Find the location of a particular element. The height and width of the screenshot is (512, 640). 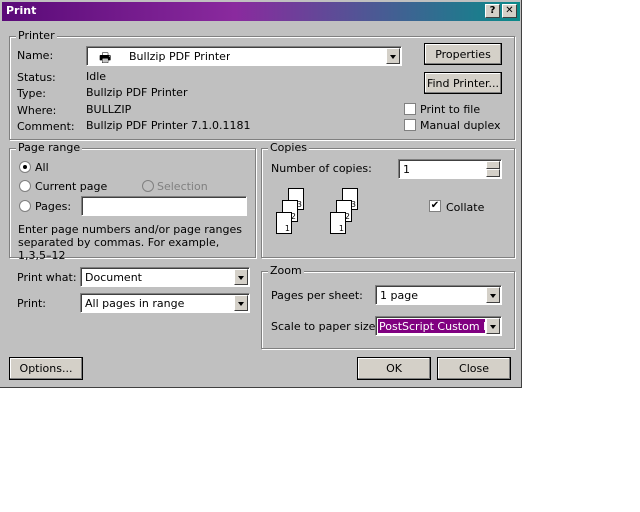

scale-to-paper-label: Scale to paper size: is located at coordinates (325, 326).